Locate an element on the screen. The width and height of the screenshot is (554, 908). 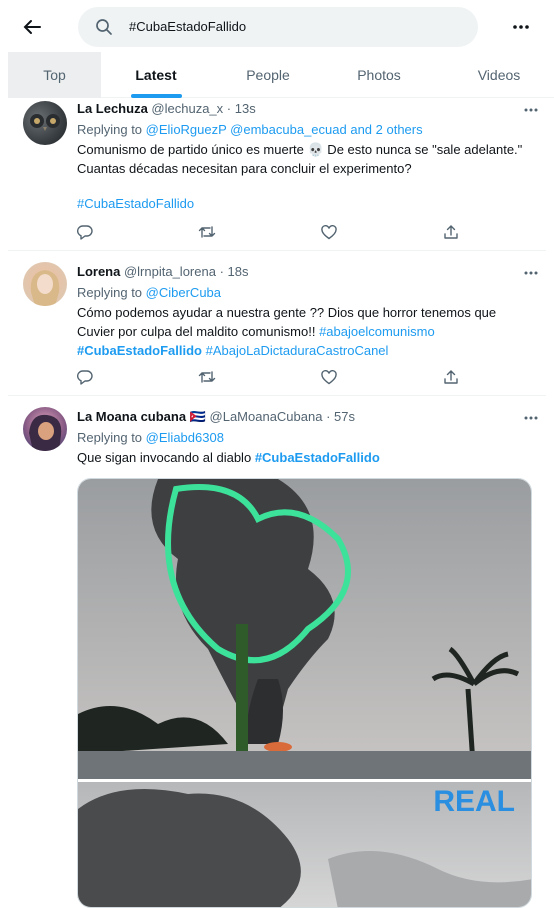
media-label-text: REAL is located at coordinates (474, 801).